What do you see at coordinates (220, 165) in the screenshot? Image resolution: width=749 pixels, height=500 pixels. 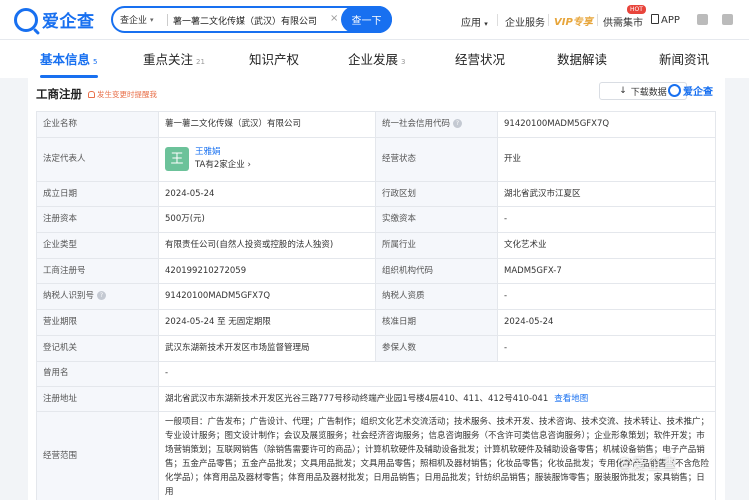 I see `legal-rep-companies-text: TA有2家企业` at bounding box center [220, 165].